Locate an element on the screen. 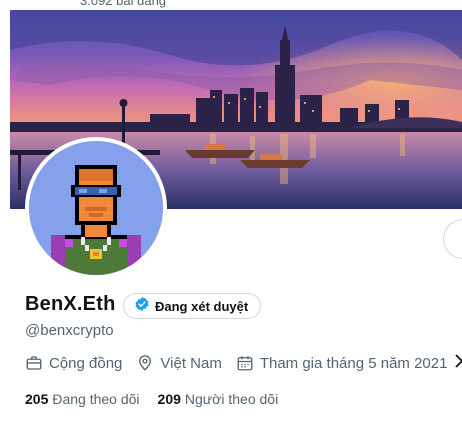 This screenshot has height=425, width=462. verify-status-badge: Đang xét duyệt is located at coordinates (192, 306).